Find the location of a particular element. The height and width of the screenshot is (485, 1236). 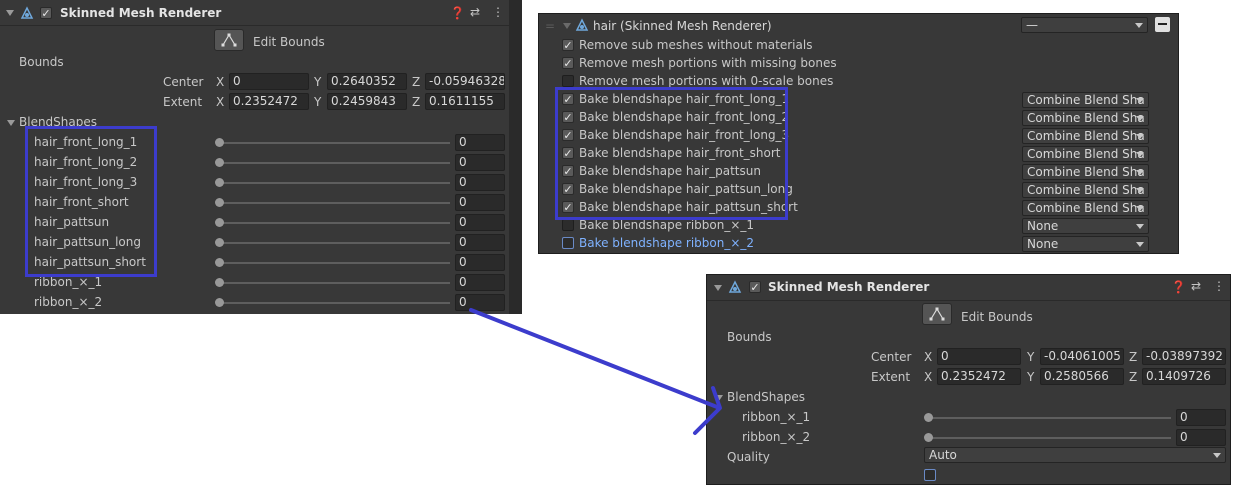

annotation-arrow is located at coordinates (595, 371).